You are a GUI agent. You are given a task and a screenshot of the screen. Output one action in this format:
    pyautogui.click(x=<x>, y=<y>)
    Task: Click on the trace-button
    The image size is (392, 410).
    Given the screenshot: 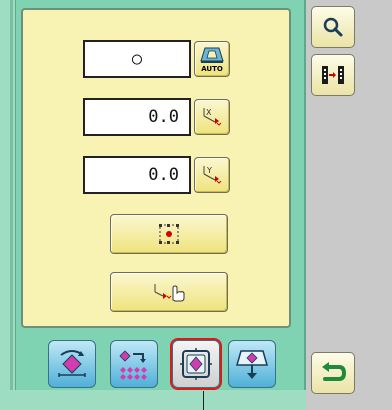 What is the action you would take?
    pyautogui.click(x=169, y=292)
    